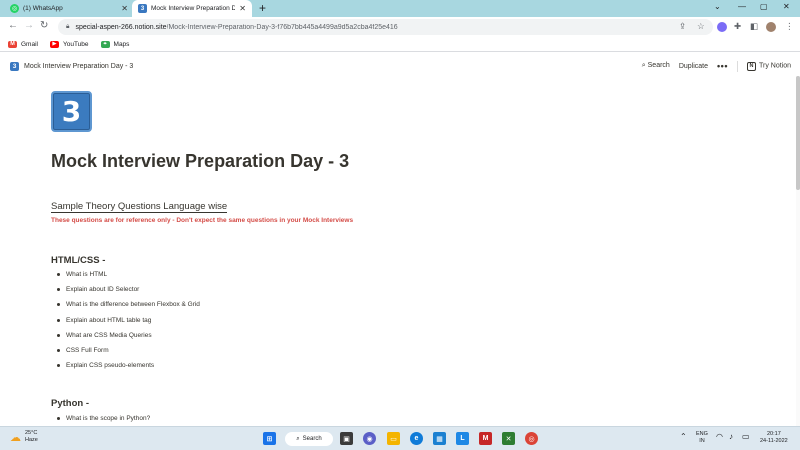 The width and height of the screenshot is (800, 450). I want to click on file-explorer-icon: ▭, so click(393, 438).